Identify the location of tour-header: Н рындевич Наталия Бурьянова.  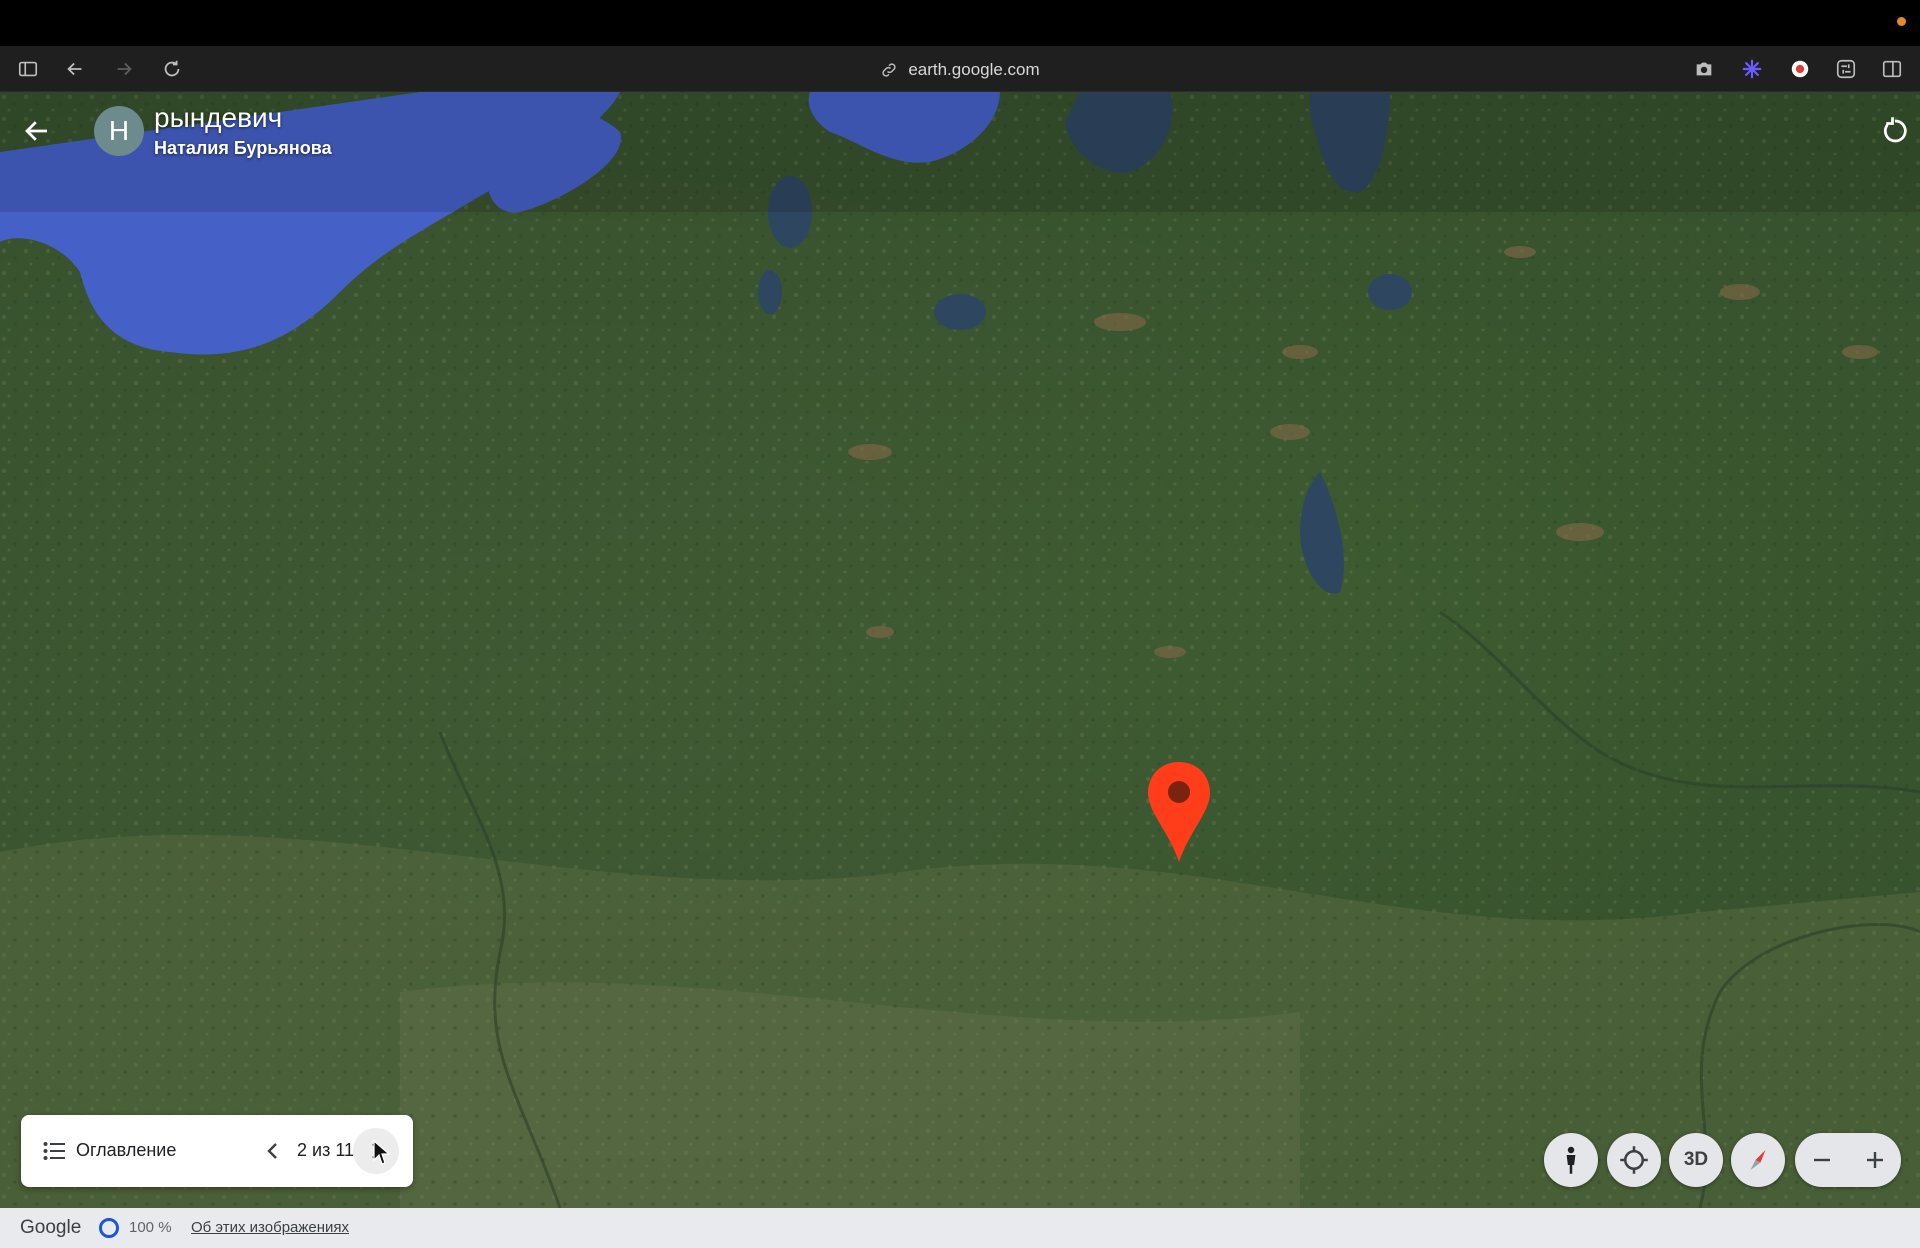
(960, 137).